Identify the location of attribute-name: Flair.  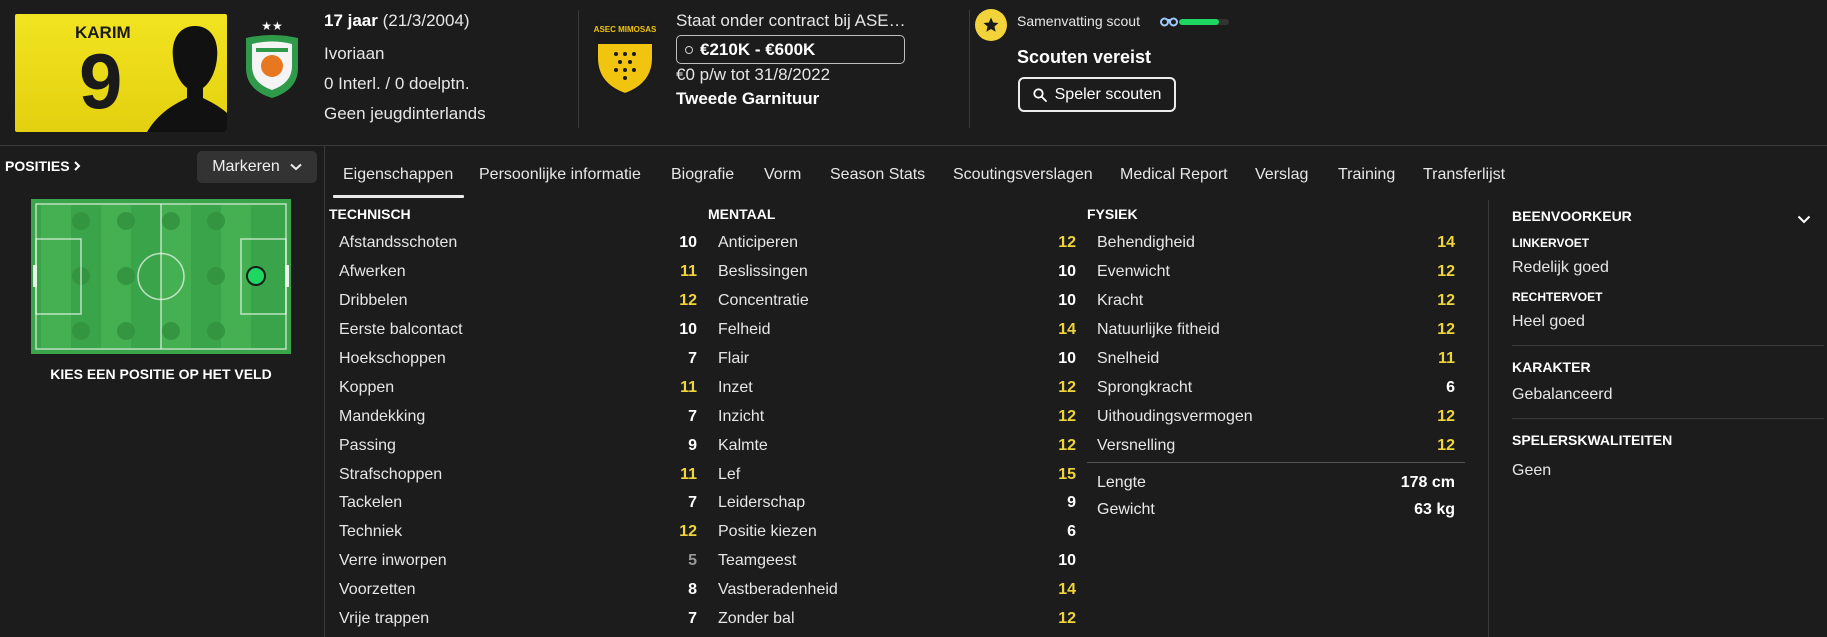
(734, 358).